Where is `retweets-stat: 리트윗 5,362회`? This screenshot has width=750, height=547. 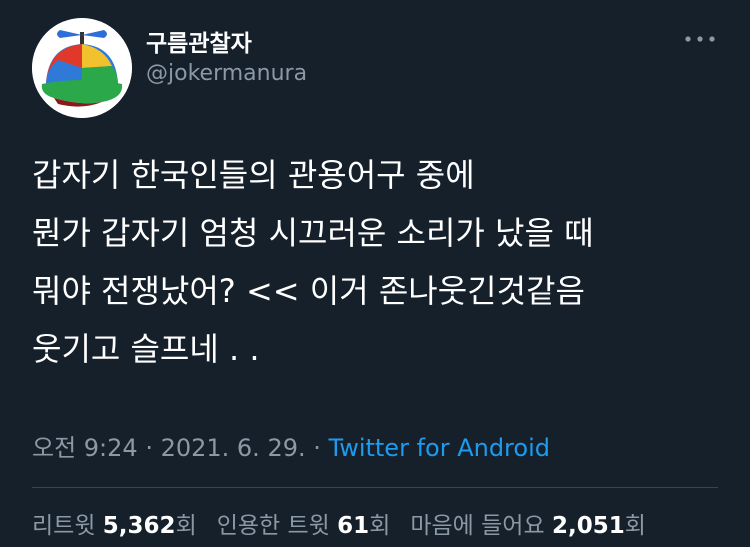
retweets-stat: 리트윗 5,362회 is located at coordinates (114, 526).